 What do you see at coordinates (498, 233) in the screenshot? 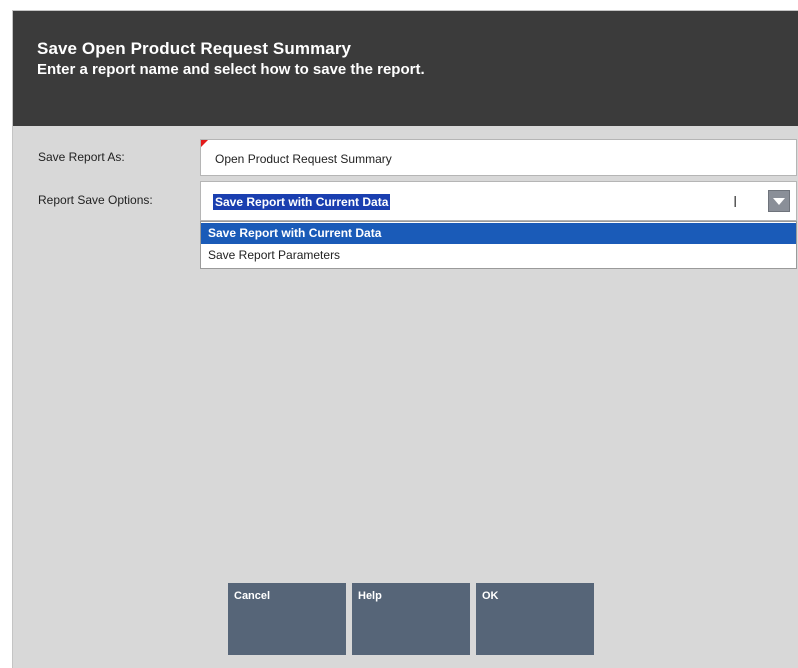
I see `option-save-with-current-data: Save Report with Current Data` at bounding box center [498, 233].